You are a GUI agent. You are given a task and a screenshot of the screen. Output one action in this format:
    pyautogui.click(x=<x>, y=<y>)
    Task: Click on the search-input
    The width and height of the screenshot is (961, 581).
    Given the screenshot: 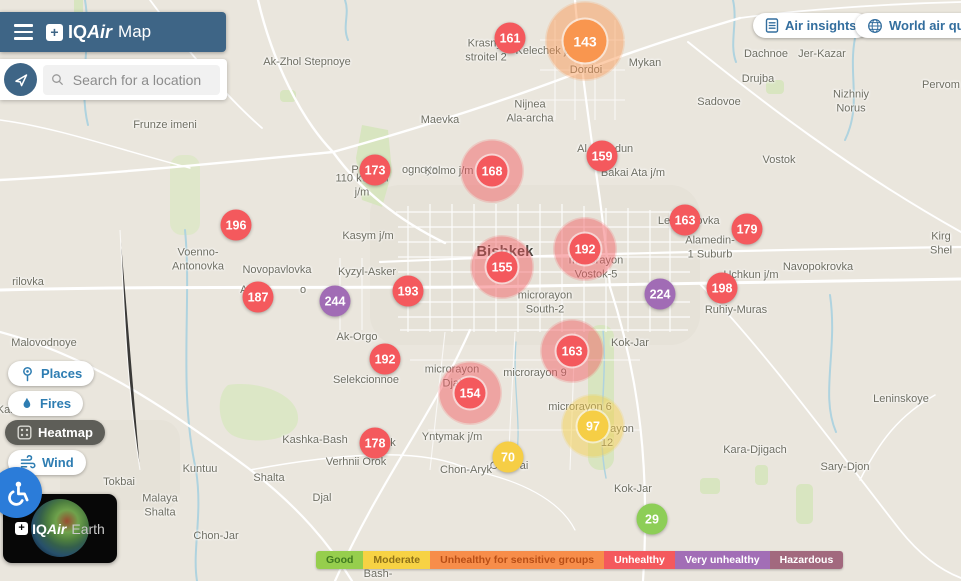 What is the action you would take?
    pyautogui.click(x=141, y=79)
    